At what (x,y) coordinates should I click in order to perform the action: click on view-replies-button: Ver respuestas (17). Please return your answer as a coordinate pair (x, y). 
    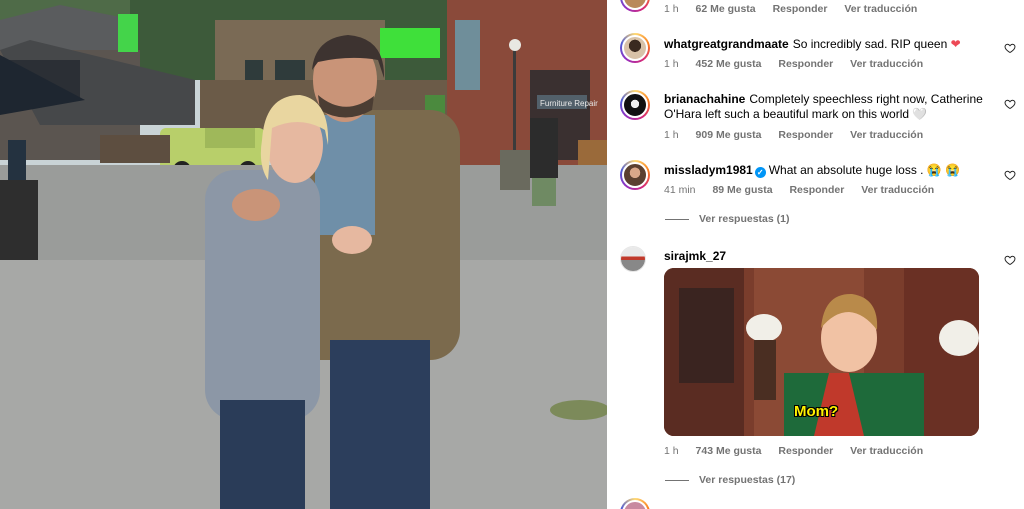
    Looking at the image, I should click on (730, 480).